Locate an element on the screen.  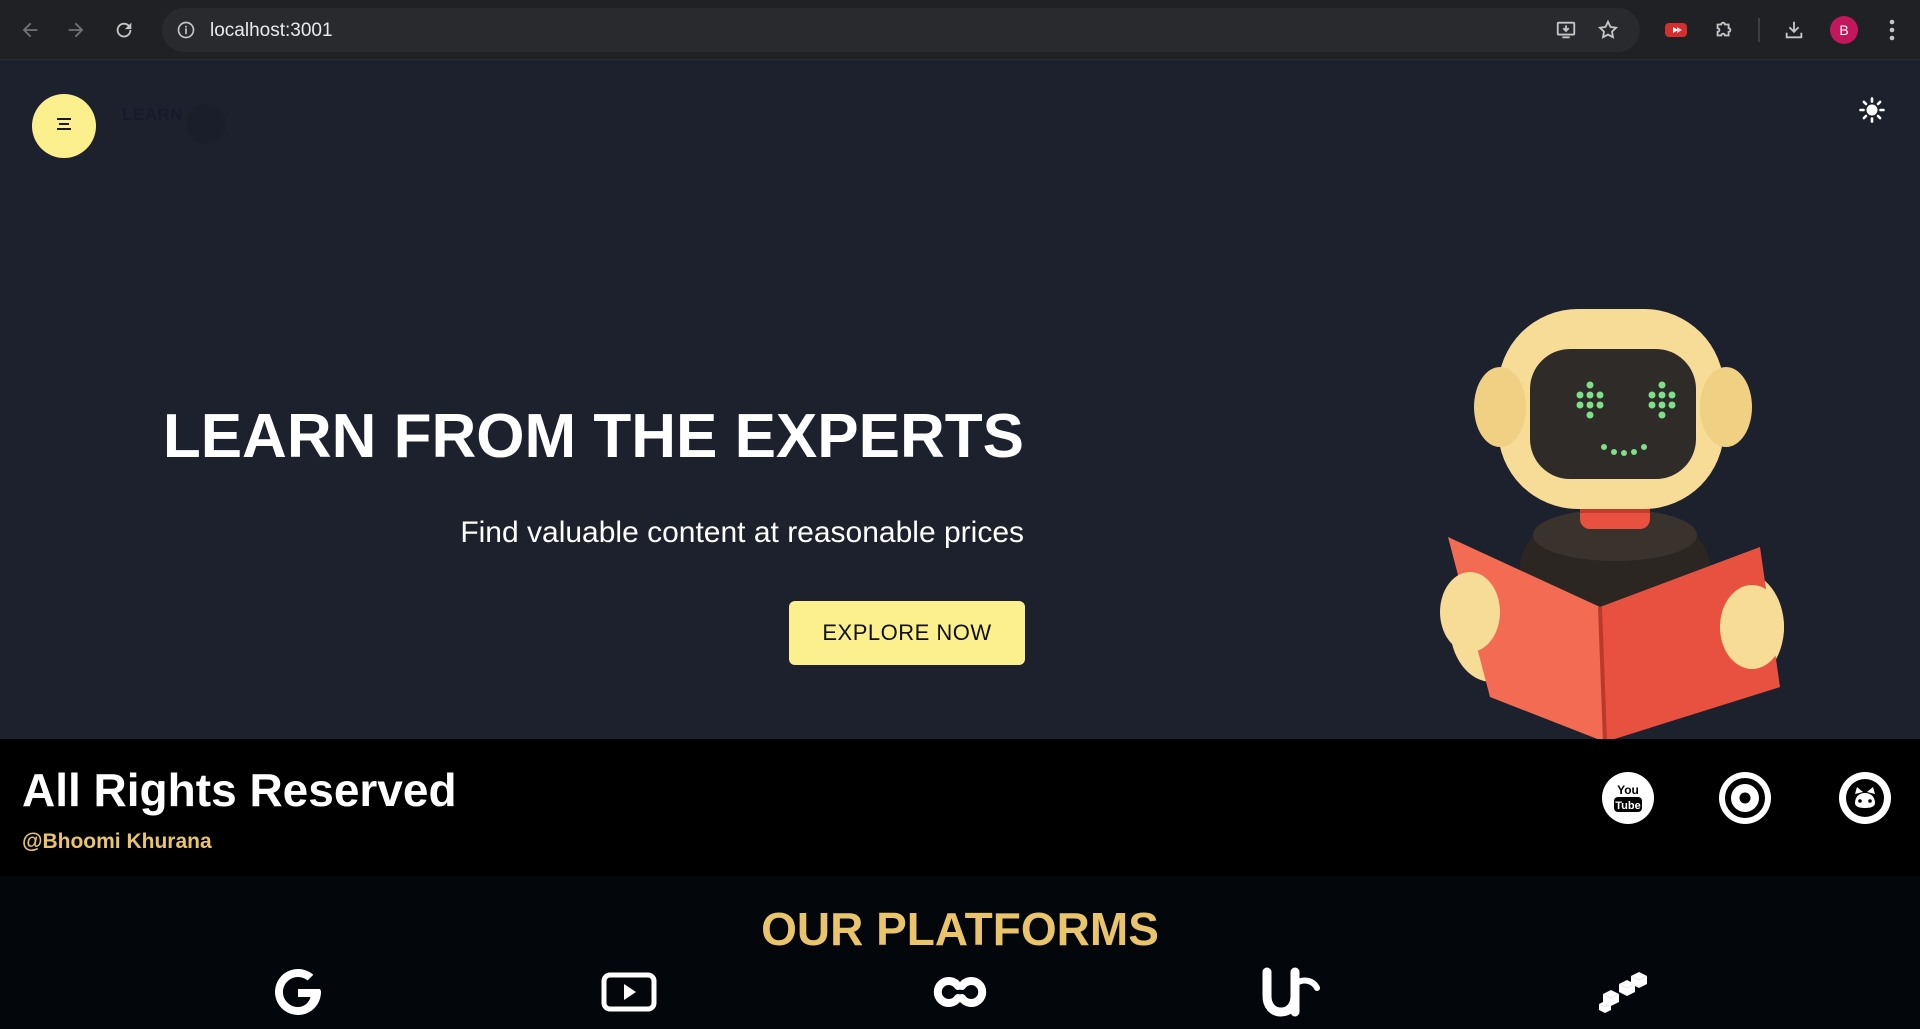
youtube-icon: You Tube is located at coordinates (1628, 798).